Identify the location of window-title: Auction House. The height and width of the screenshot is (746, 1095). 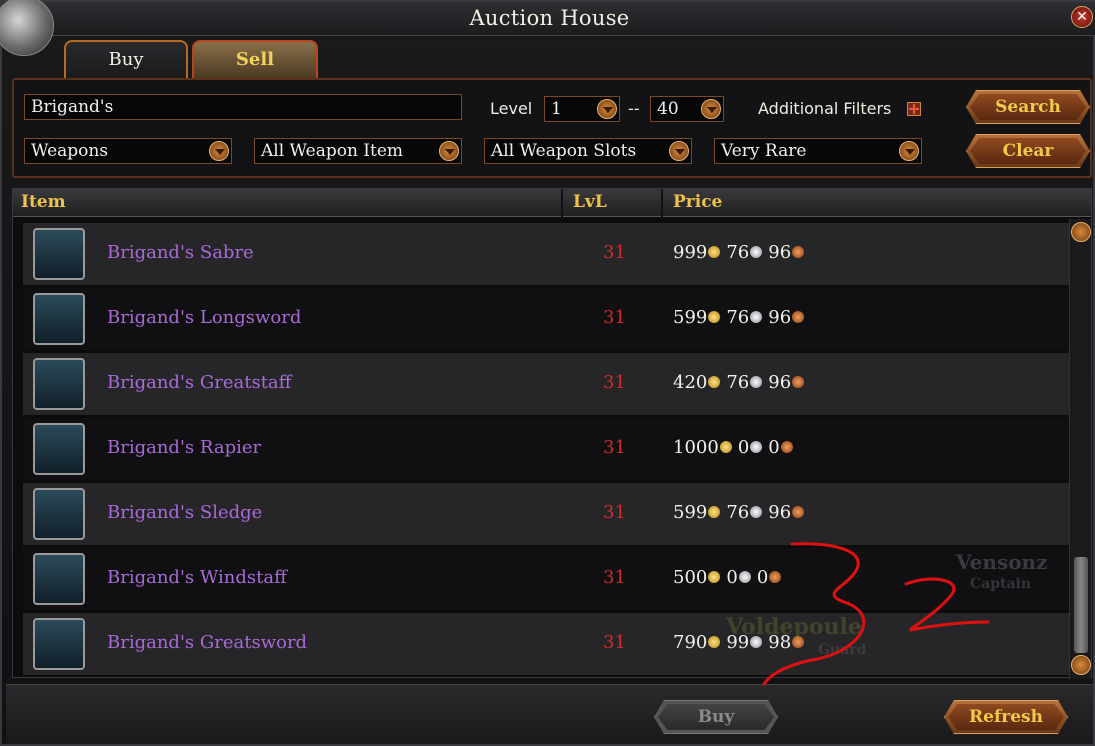
(549, 18).